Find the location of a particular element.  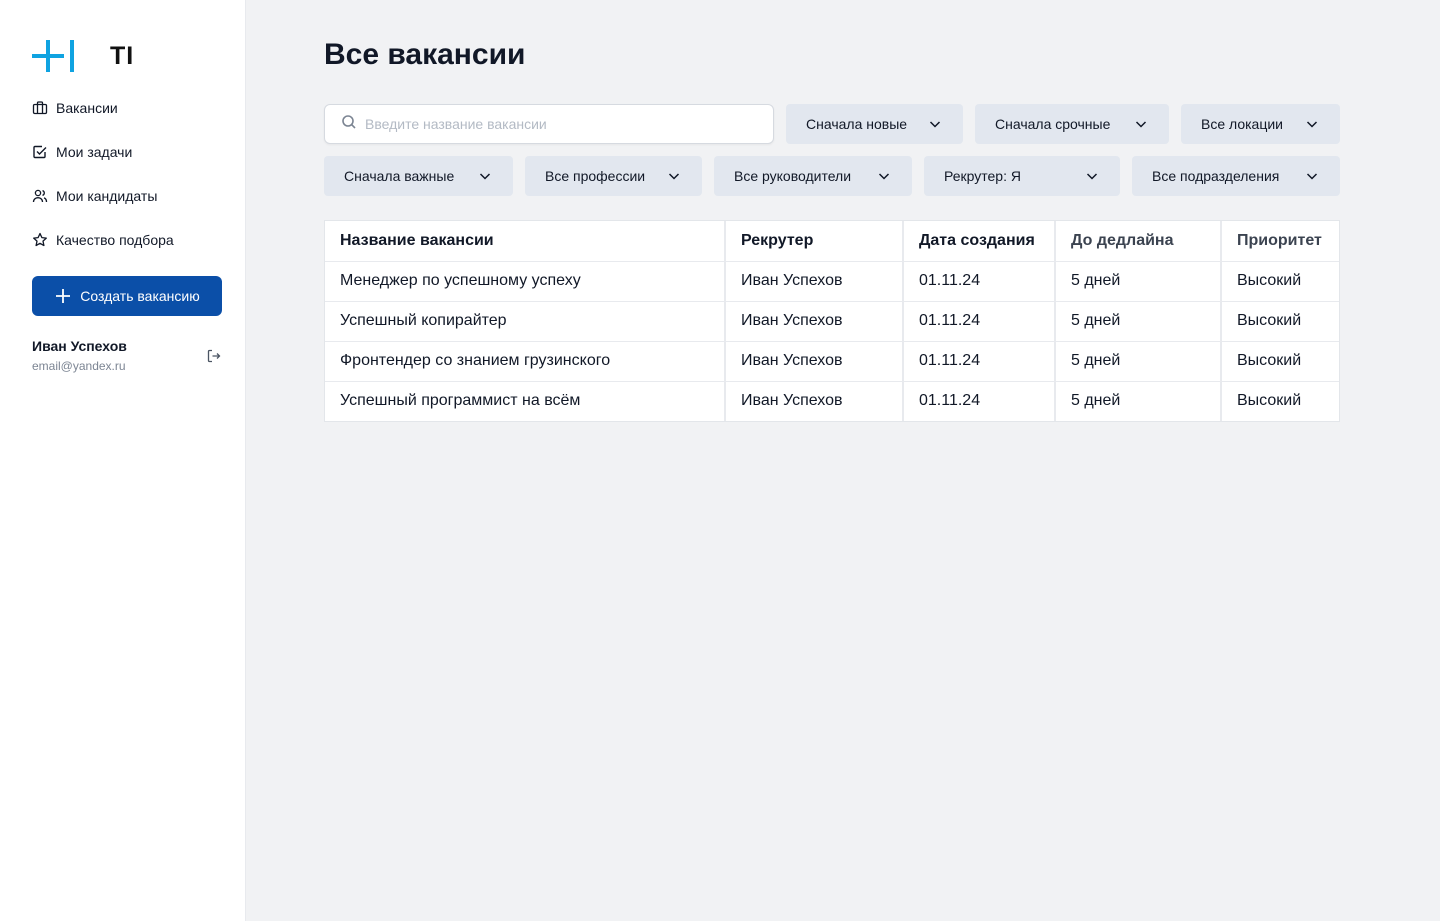

create-vacancy-button: Создать вакансию is located at coordinates (127, 296).